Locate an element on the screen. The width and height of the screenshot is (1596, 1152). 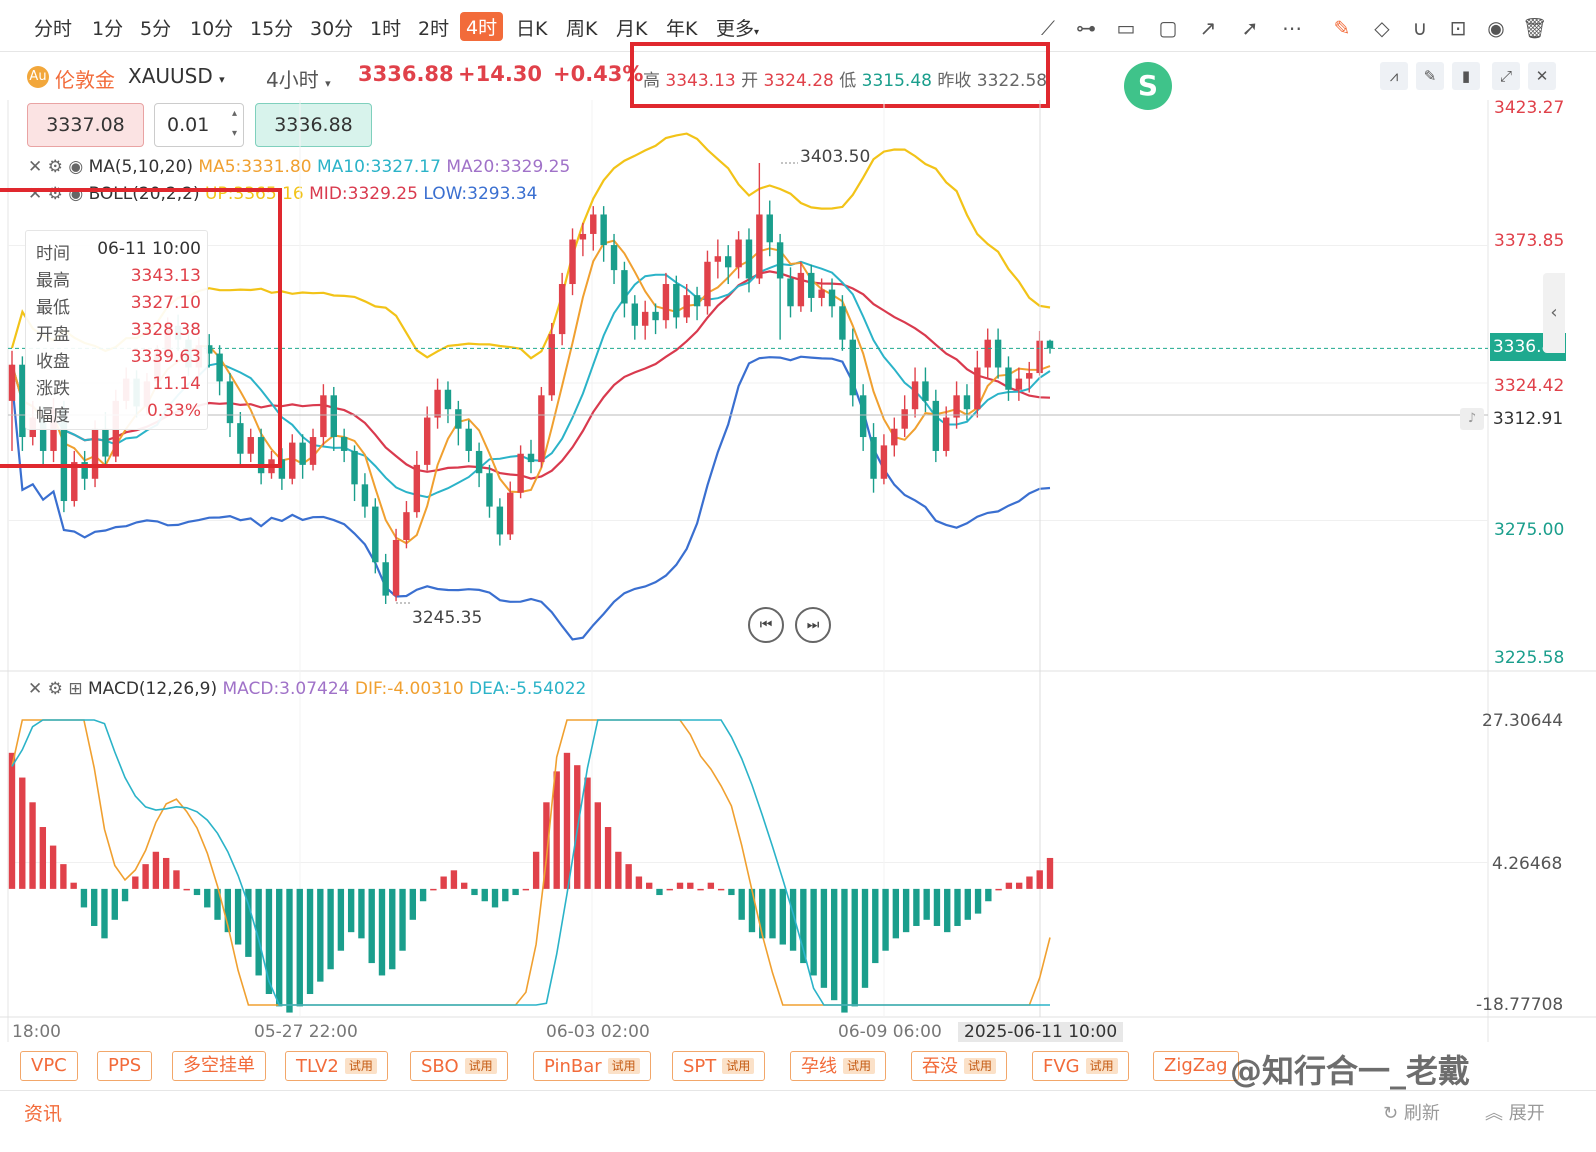
chart-style-icon: ⩘ is located at coordinates (1394, 76).